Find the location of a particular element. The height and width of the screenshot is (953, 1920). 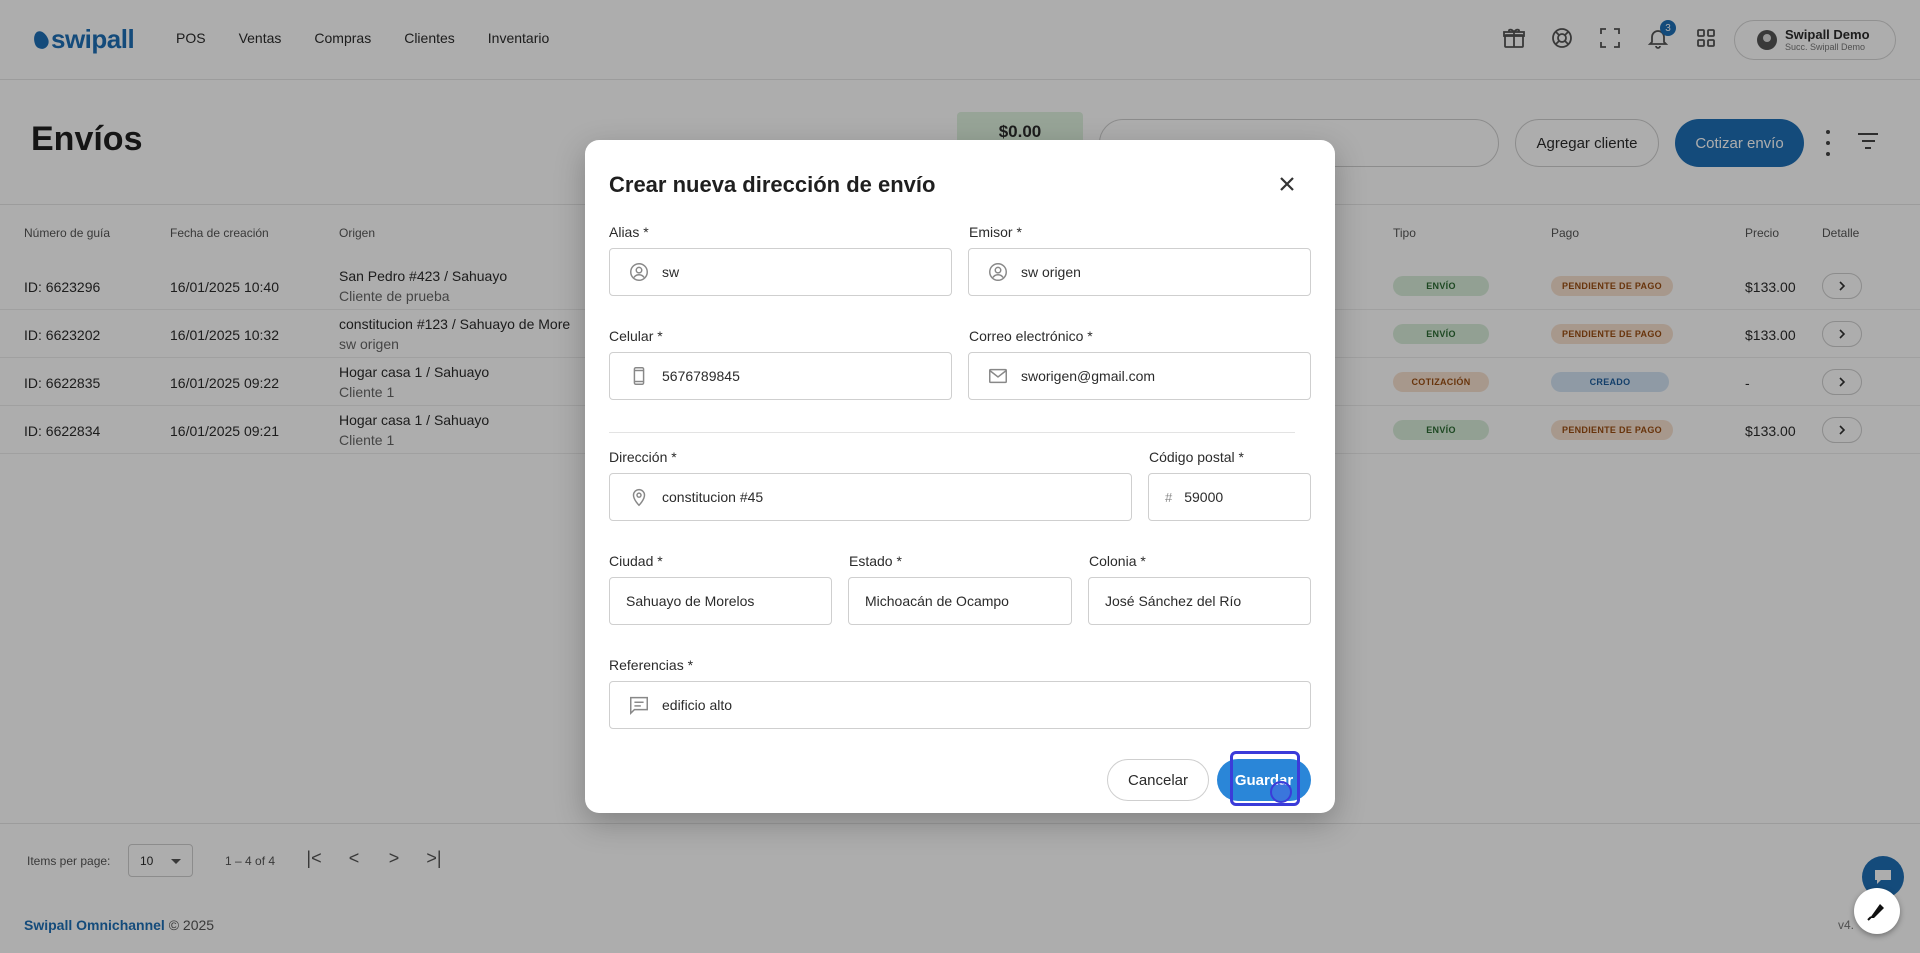

postal-code-field: # 59000 is located at coordinates (1229, 497).